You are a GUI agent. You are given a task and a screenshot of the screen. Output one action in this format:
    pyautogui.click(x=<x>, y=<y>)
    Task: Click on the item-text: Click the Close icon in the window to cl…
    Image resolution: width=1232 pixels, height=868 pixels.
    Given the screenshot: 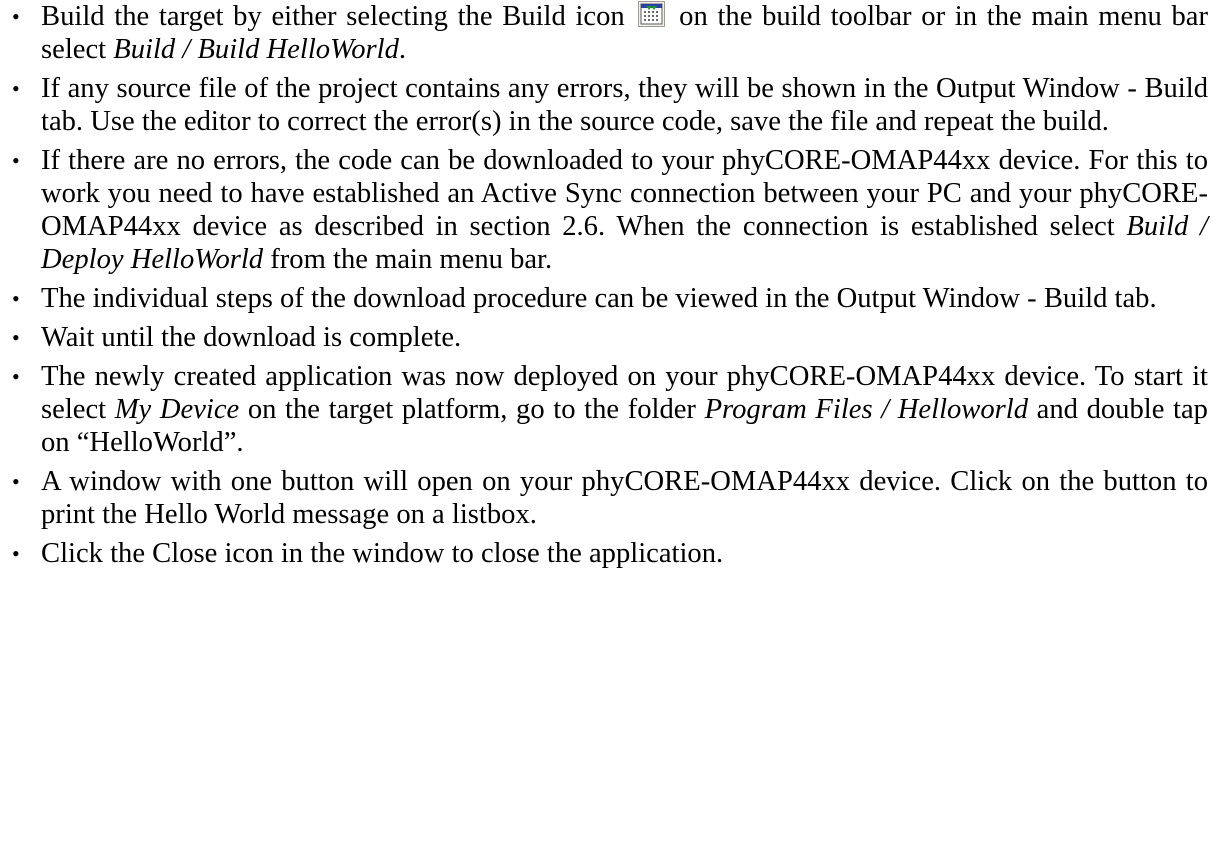 What is the action you would take?
    pyautogui.click(x=382, y=553)
    